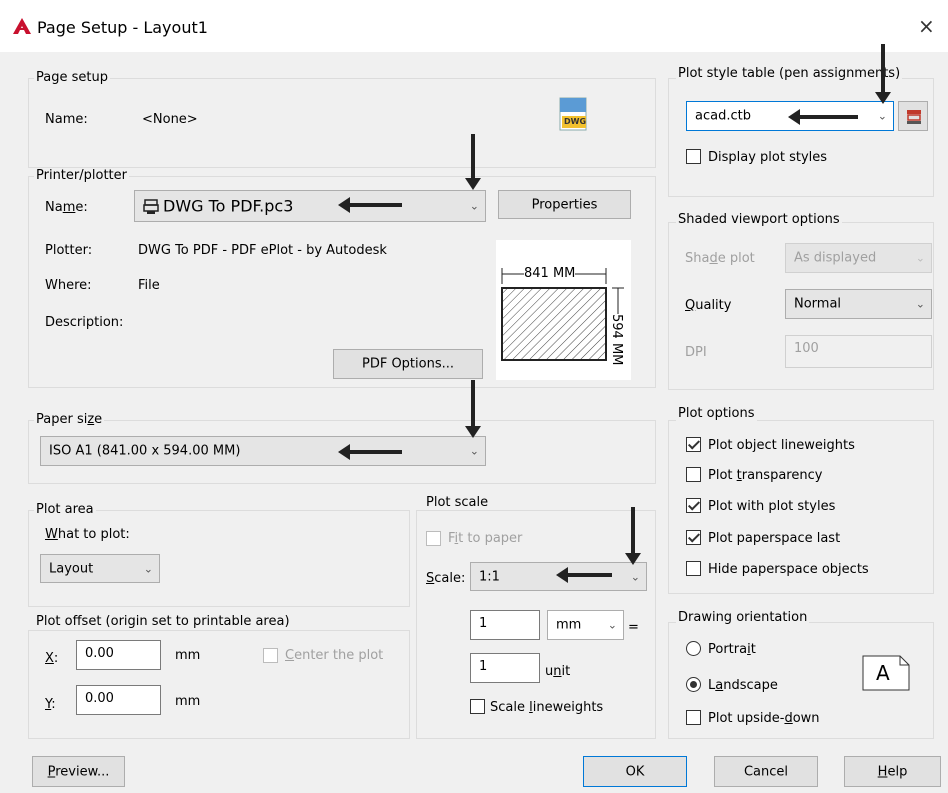 The height and width of the screenshot is (793, 948). What do you see at coordinates (732, 649) in the screenshot?
I see `portrait-label: Portrait` at bounding box center [732, 649].